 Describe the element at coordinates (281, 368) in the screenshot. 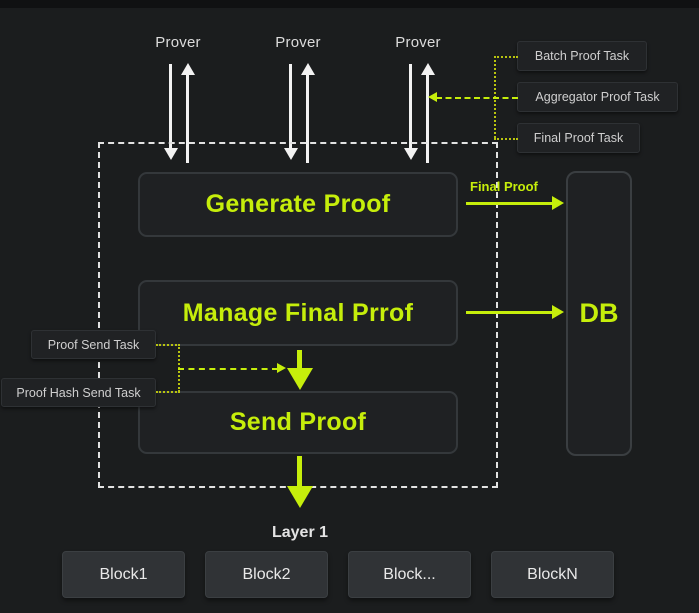

I see `left-task-to-send-proof-arrowhead` at that location.